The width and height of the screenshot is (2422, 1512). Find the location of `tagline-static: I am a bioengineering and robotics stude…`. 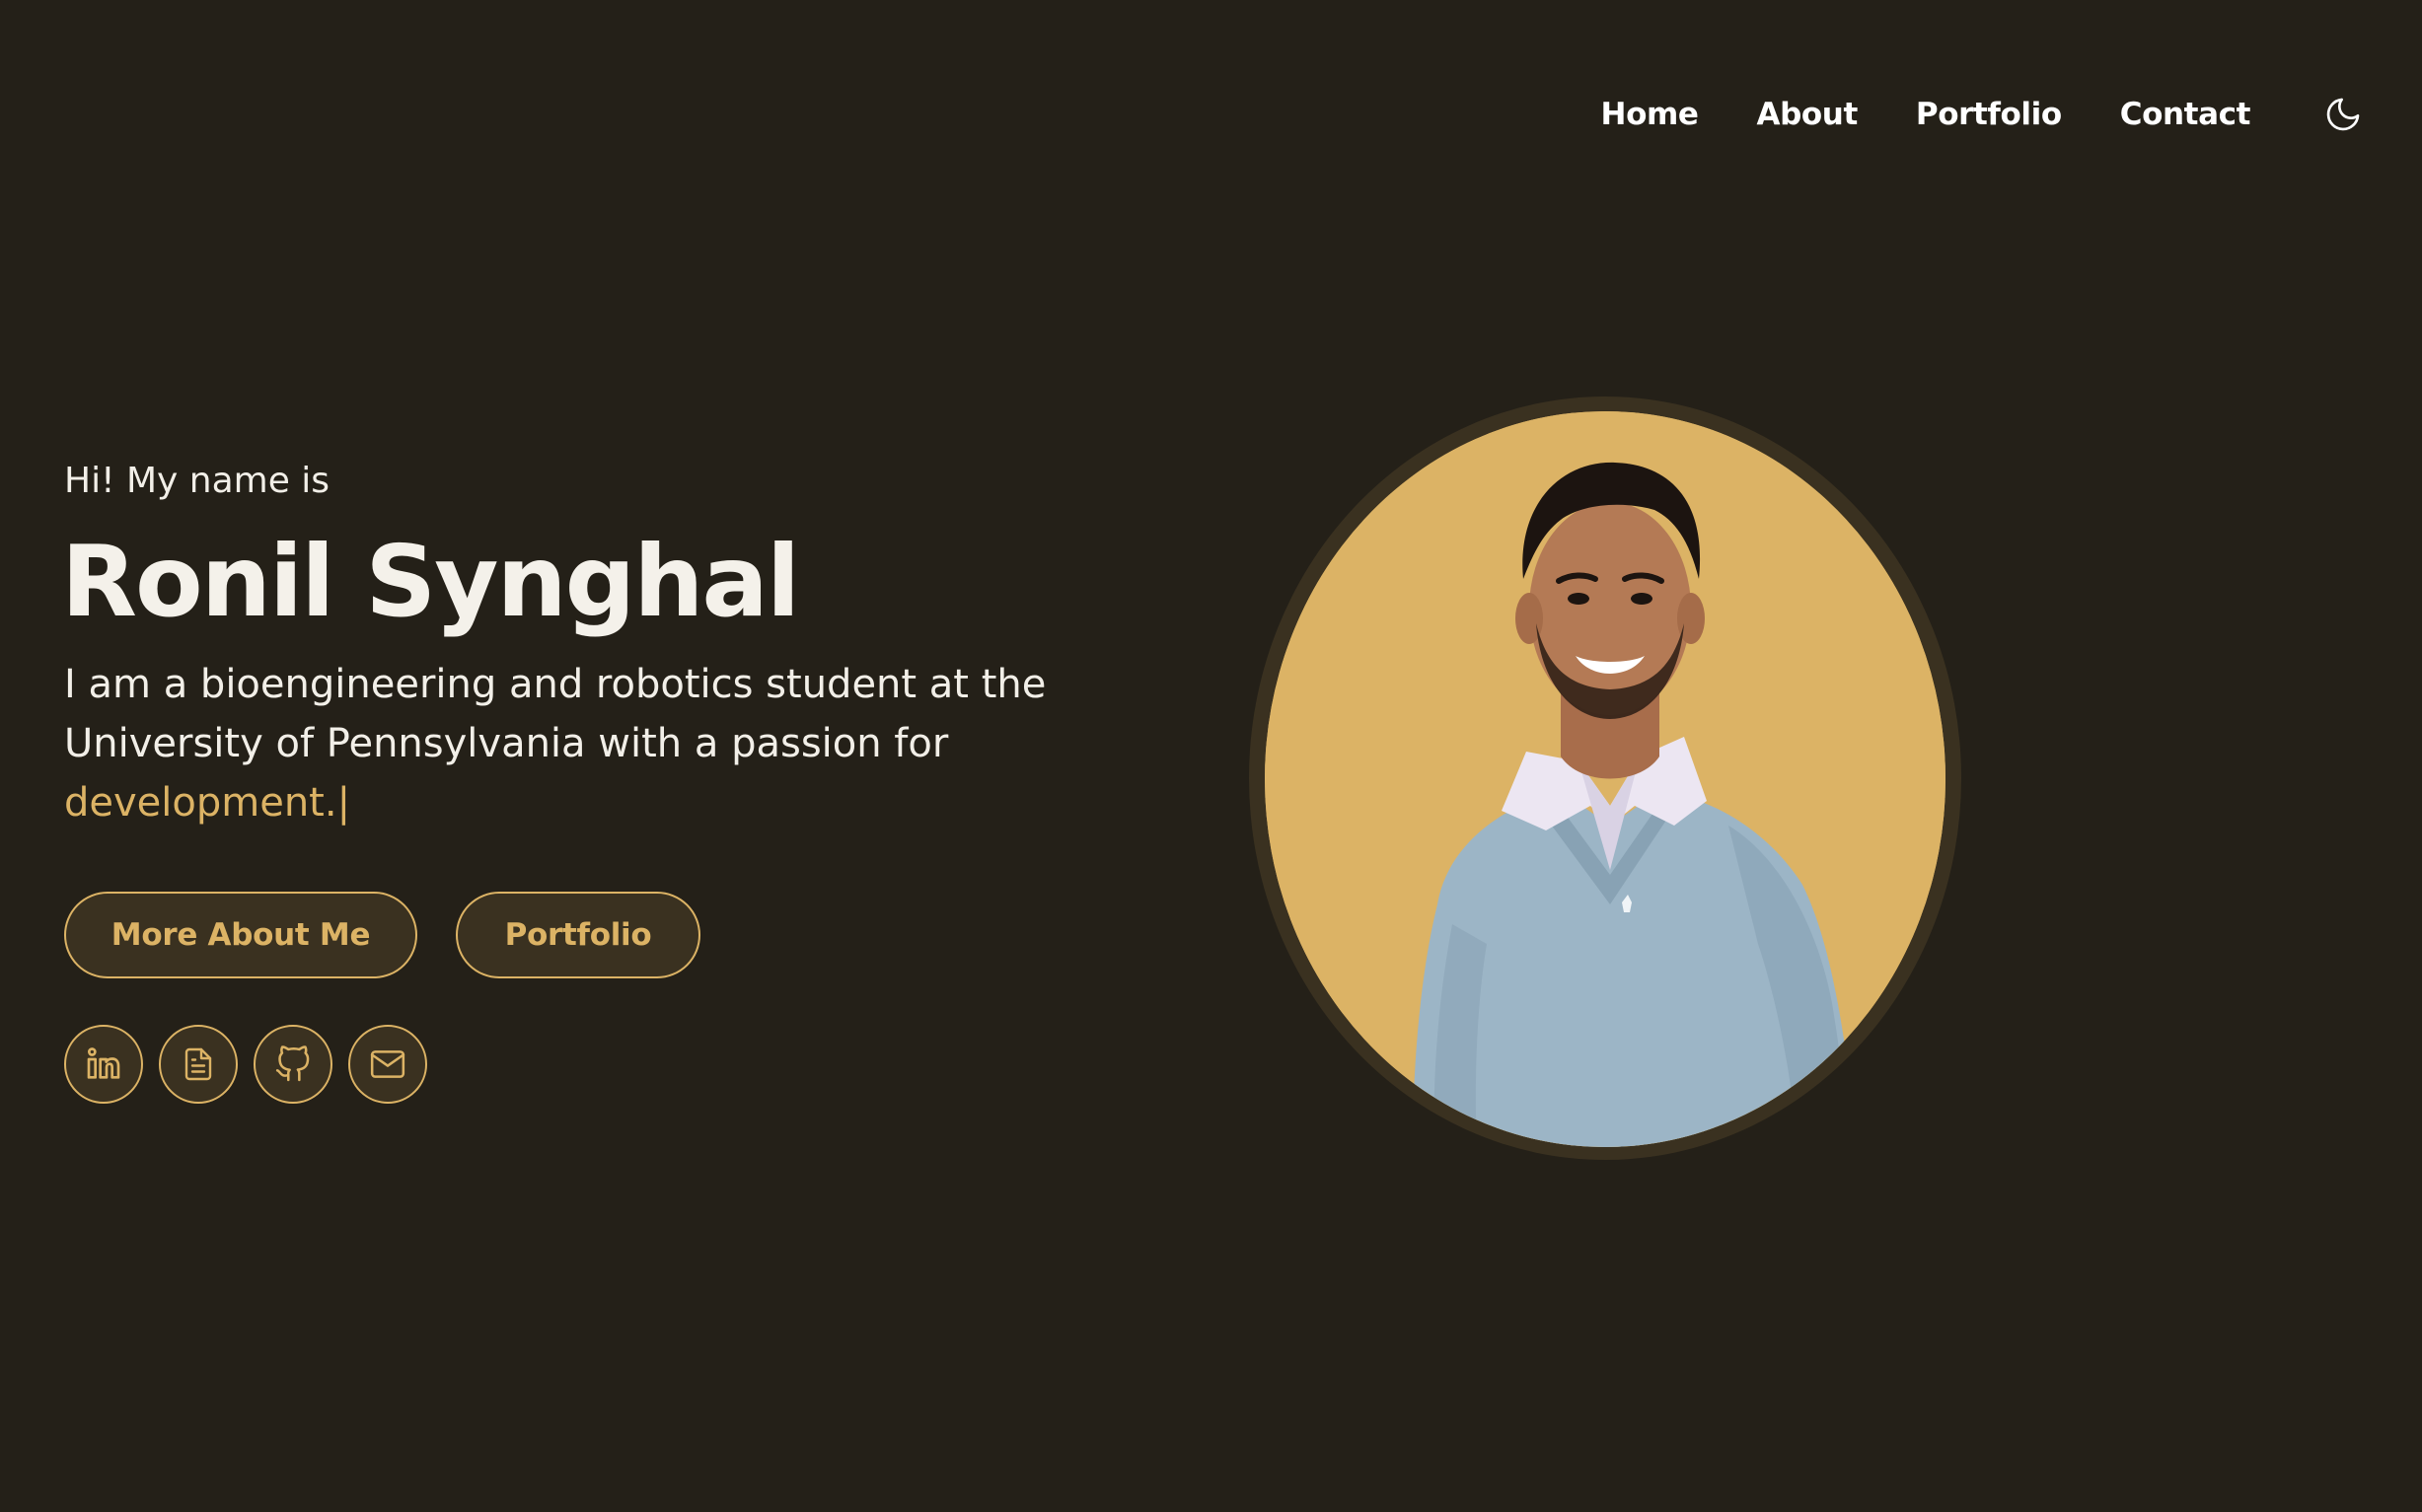

tagline-static: I am a bioengineering and robotics stude… is located at coordinates (556, 714).